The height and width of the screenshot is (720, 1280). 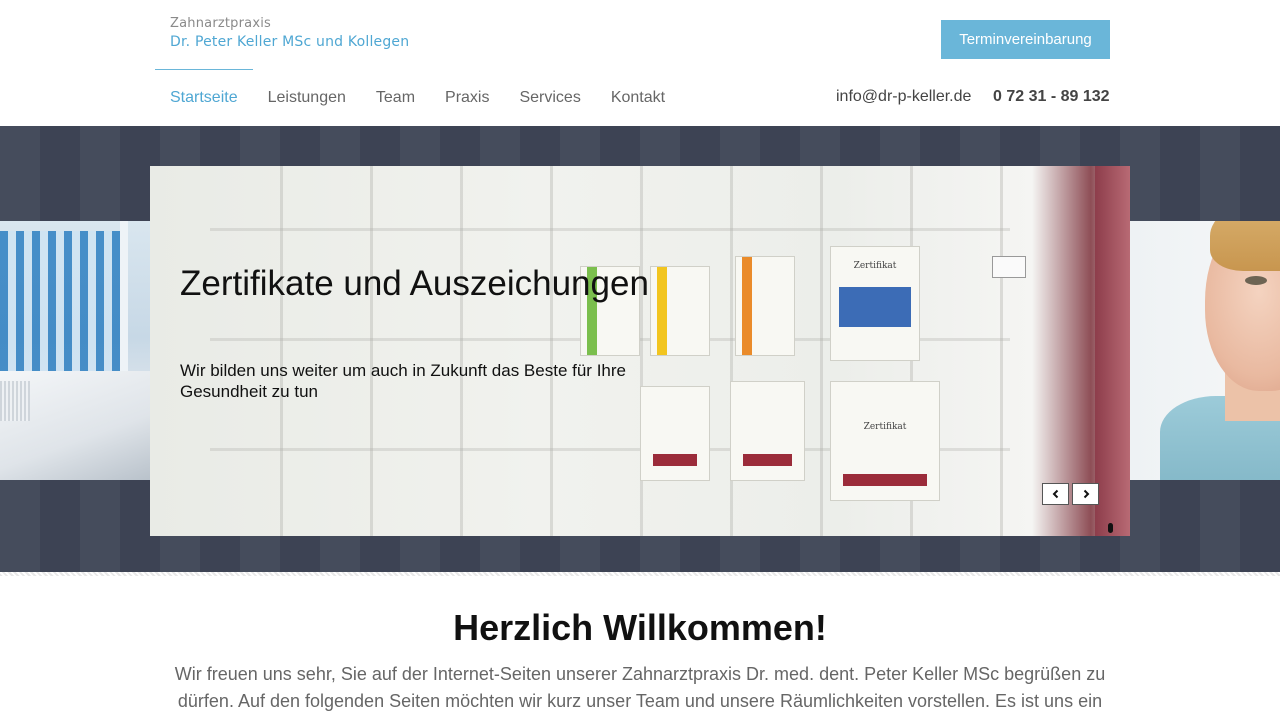 What do you see at coordinates (1110, 528) in the screenshot?
I see `slider-indicator` at bounding box center [1110, 528].